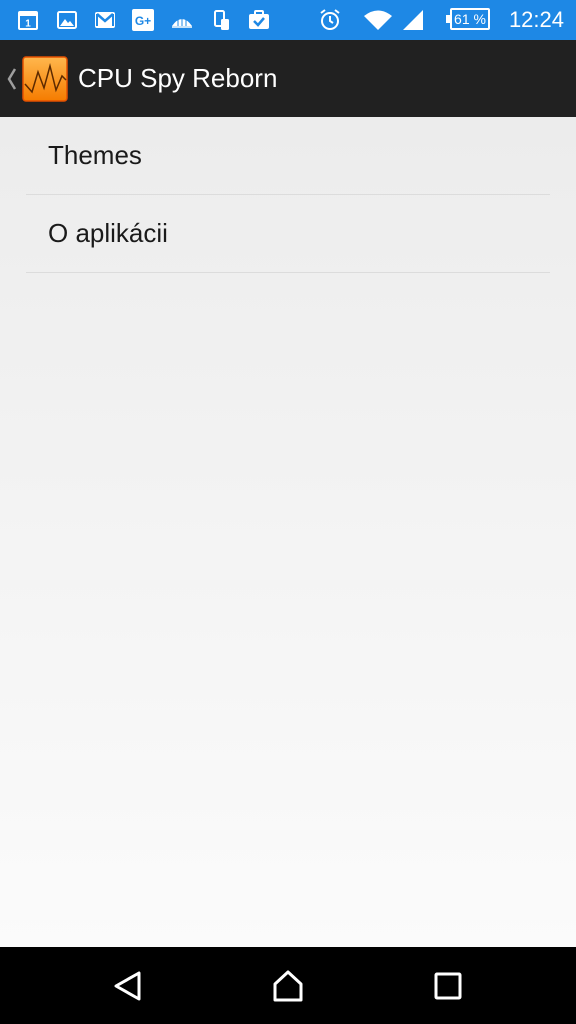 This screenshot has width=576, height=1024. Describe the element at coordinates (128, 986) in the screenshot. I see `back-icon` at that location.